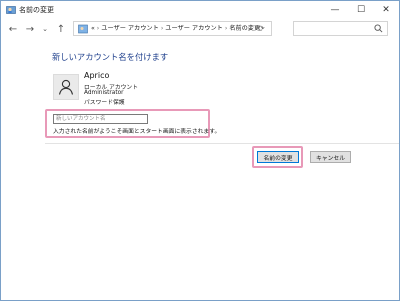  What do you see at coordinates (97, 75) in the screenshot?
I see `user-name: Aprico` at bounding box center [97, 75].